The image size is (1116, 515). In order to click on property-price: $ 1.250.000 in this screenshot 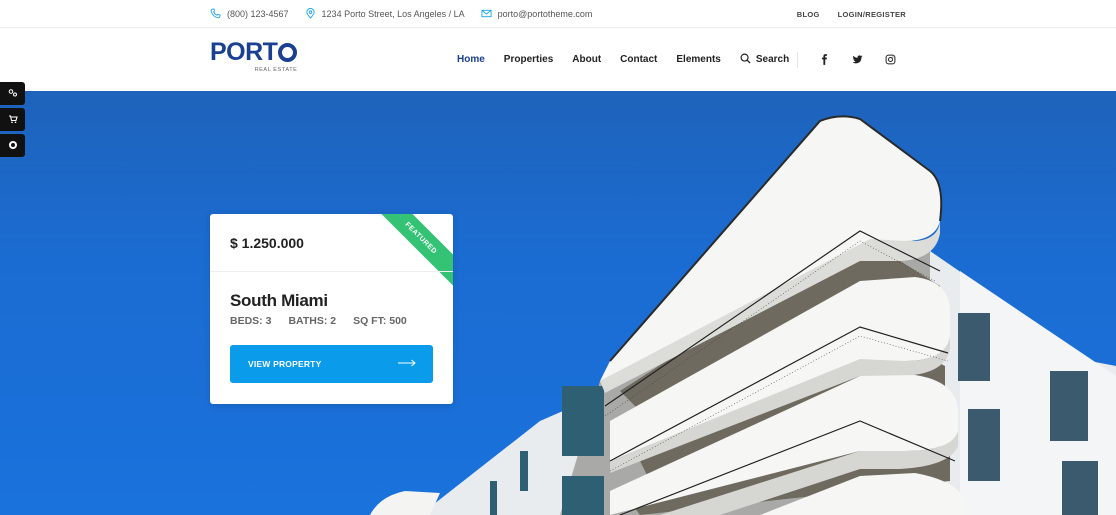, I will do `click(267, 243)`.